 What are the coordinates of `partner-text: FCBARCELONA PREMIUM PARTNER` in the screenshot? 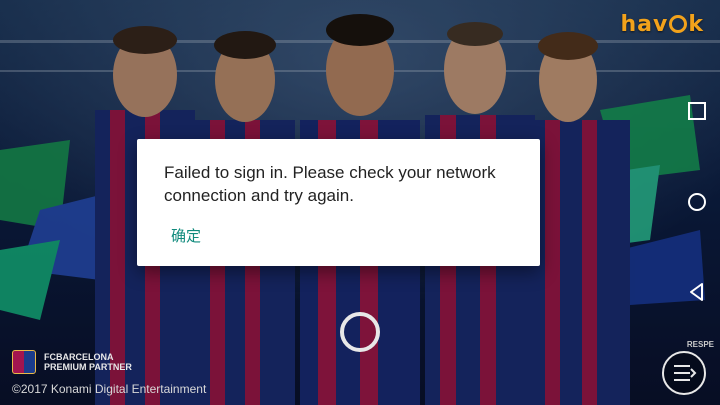 It's located at (88, 362).